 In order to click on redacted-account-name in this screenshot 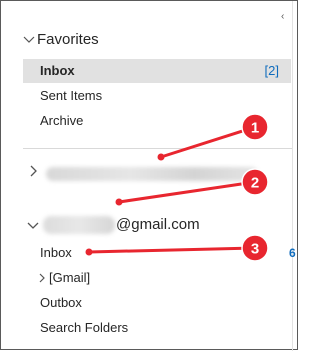, I will do `click(152, 174)`.